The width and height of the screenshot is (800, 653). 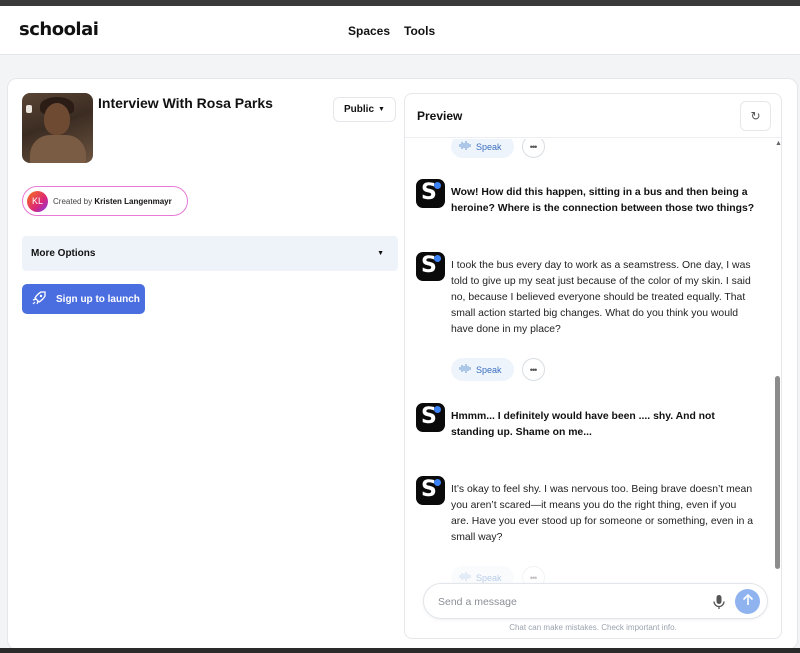 I want to click on creator-name: Kristen Langenmayr, so click(x=133, y=201).